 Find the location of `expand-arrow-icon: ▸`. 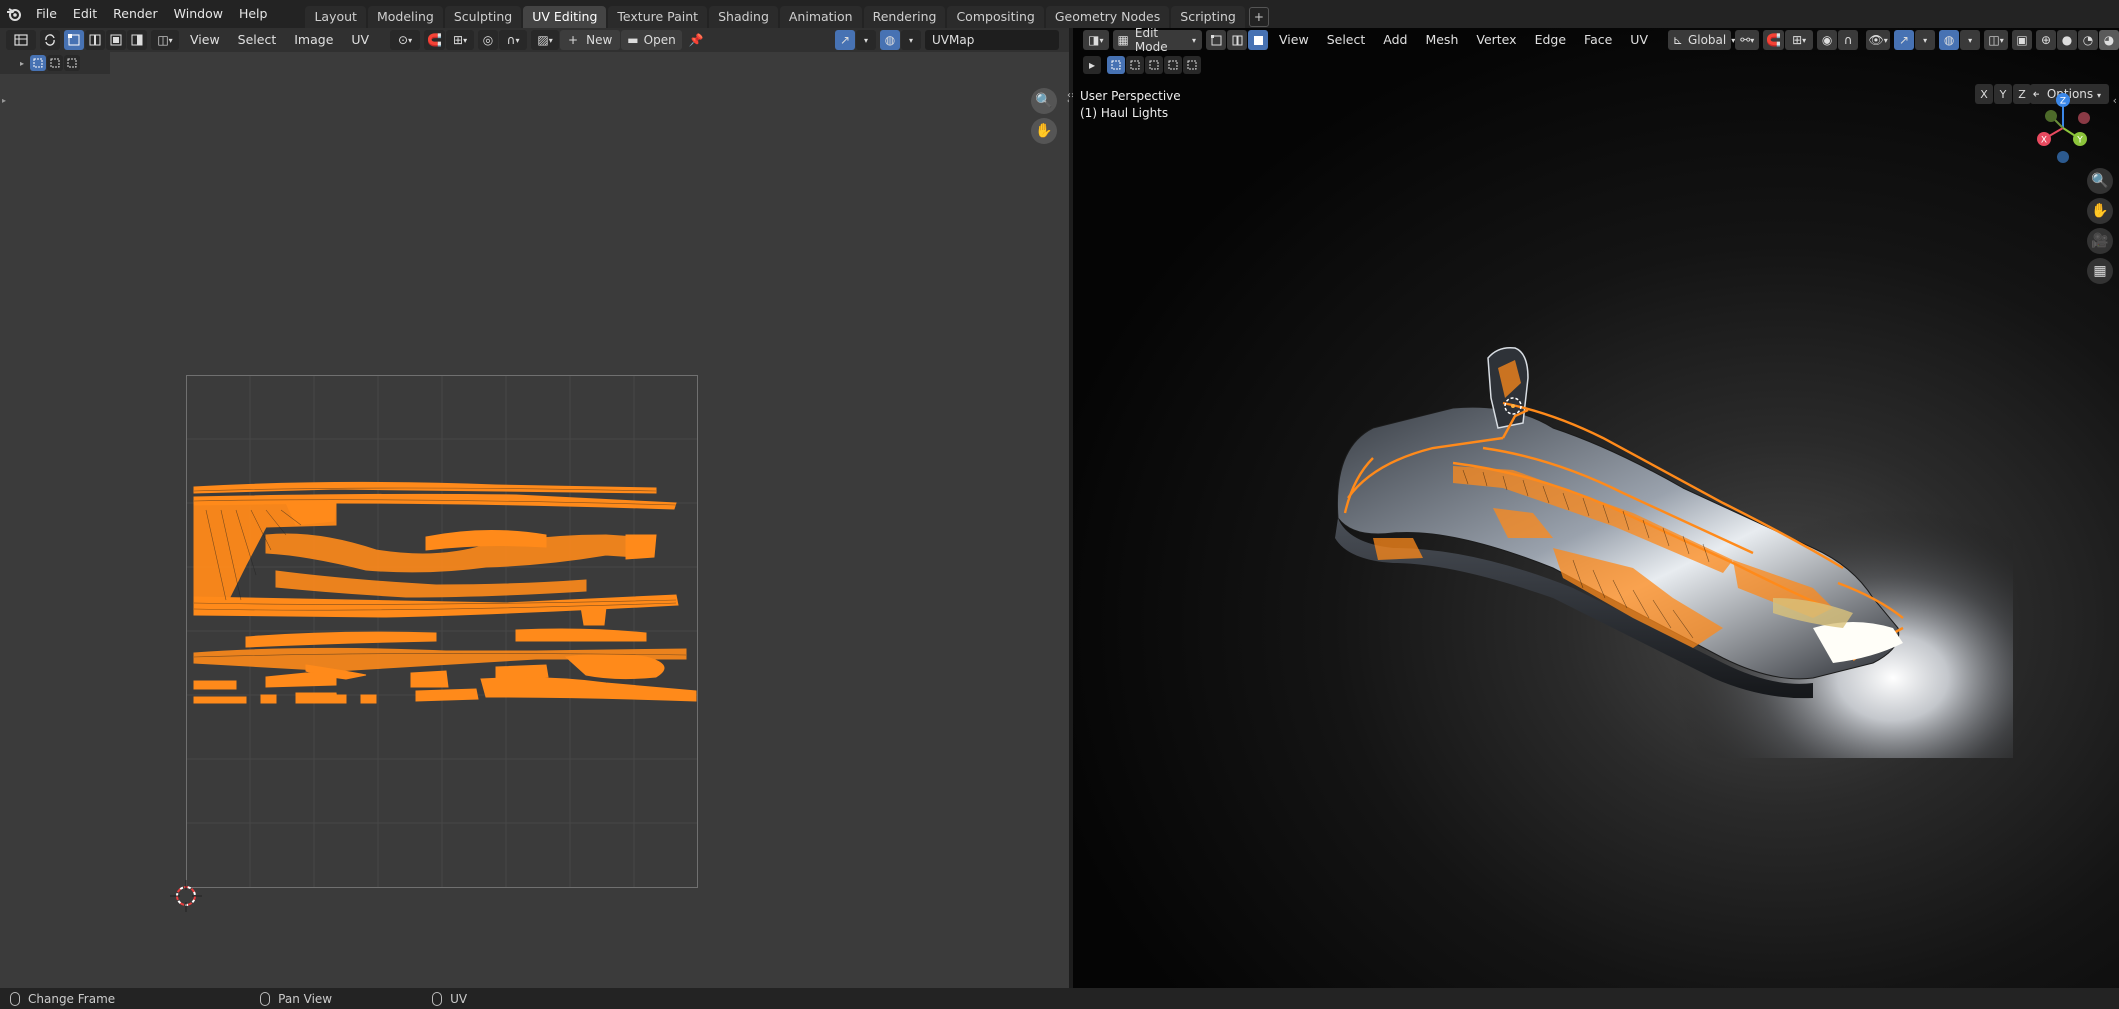

expand-arrow-icon: ▸ is located at coordinates (22, 63).